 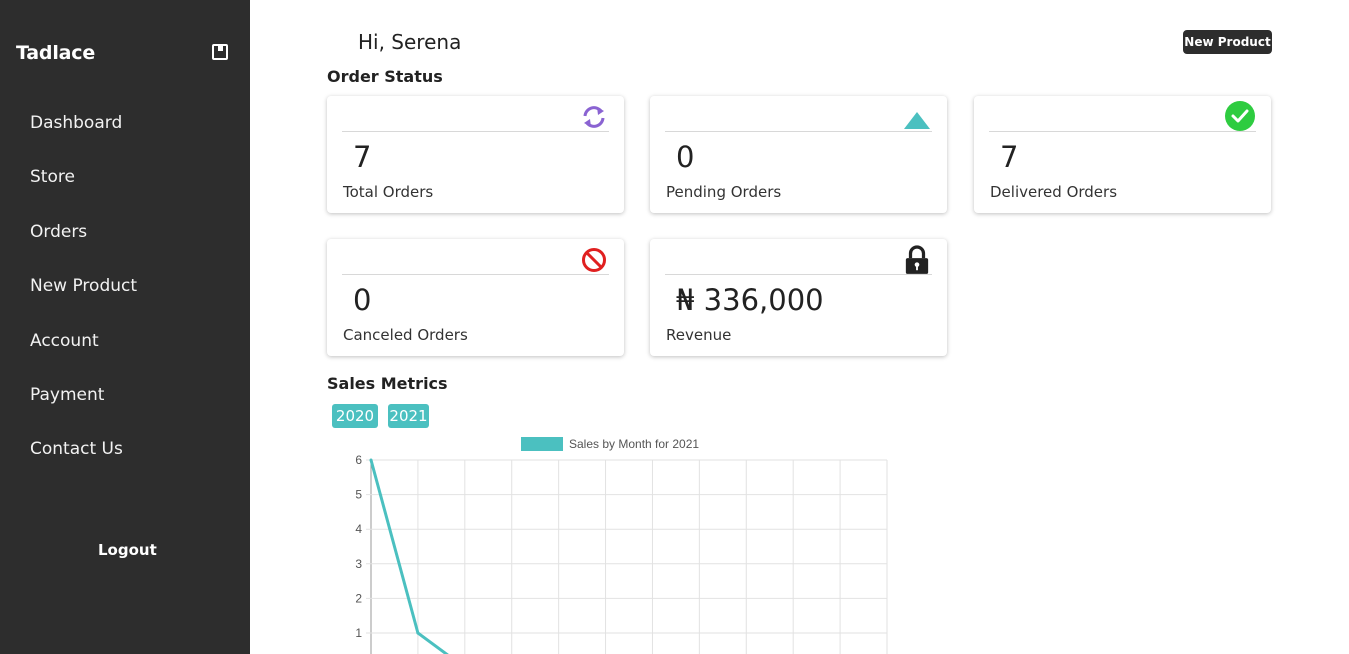 What do you see at coordinates (358, 564) in the screenshot?
I see `y-tick-label: 3` at bounding box center [358, 564].